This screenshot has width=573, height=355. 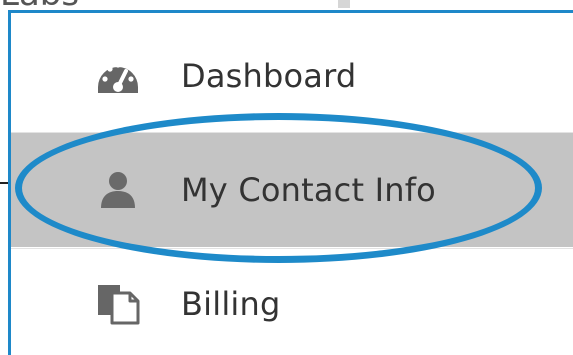 I want to click on background-scroll-nub, so click(x=344, y=4).